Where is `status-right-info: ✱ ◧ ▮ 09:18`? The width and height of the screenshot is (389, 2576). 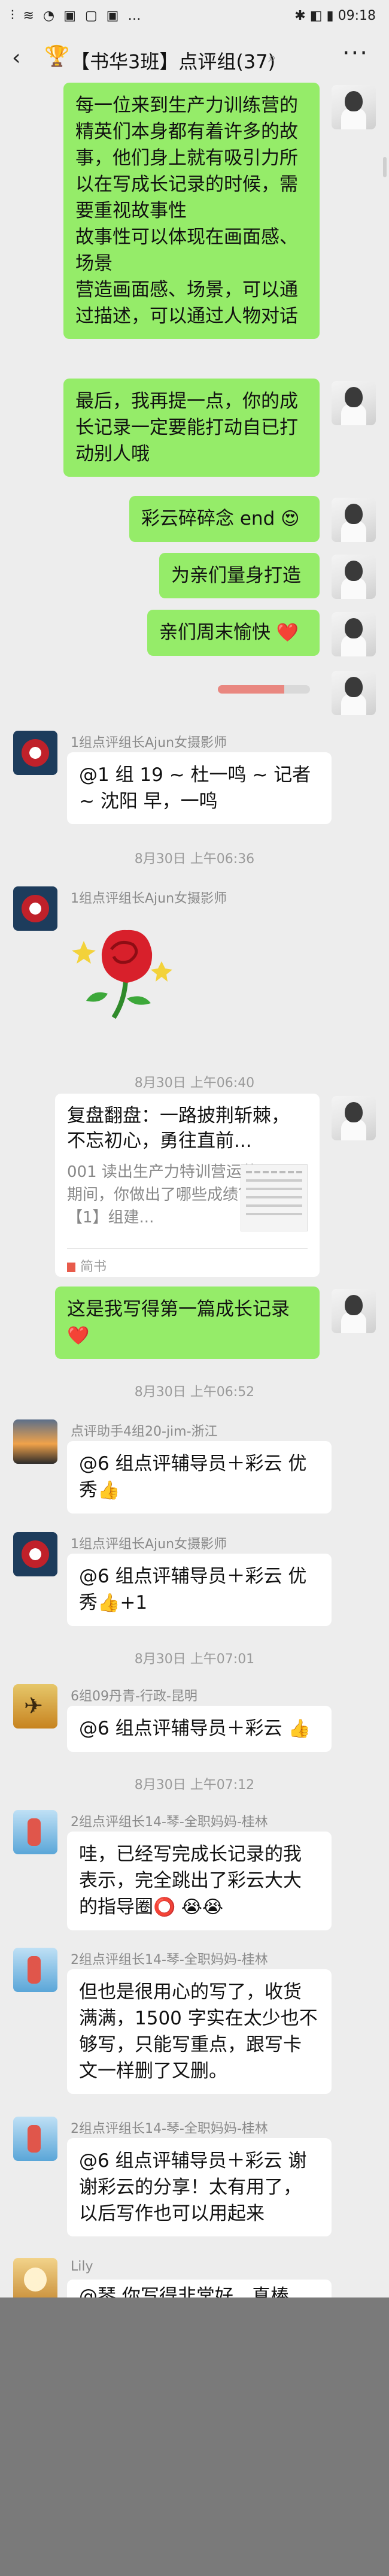
status-right-info: ✱ ◧ ▮ 09:18 is located at coordinates (335, 15).